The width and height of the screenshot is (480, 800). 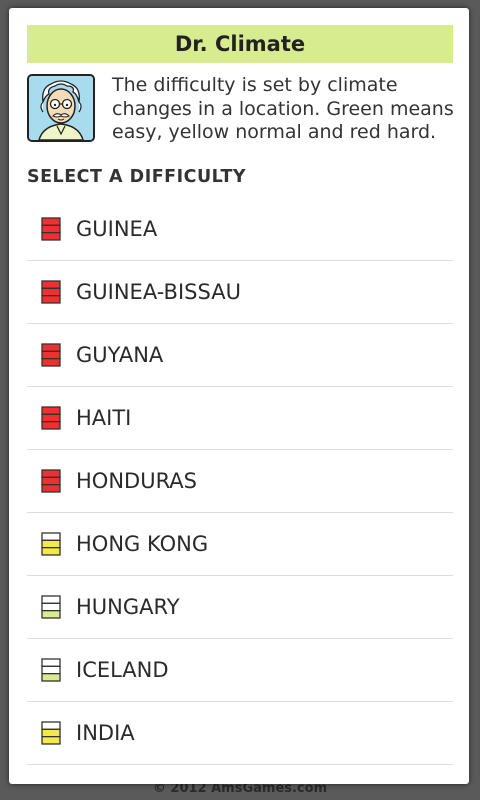 I want to click on location-item: GUINEA-BISSAU, so click(x=240, y=292).